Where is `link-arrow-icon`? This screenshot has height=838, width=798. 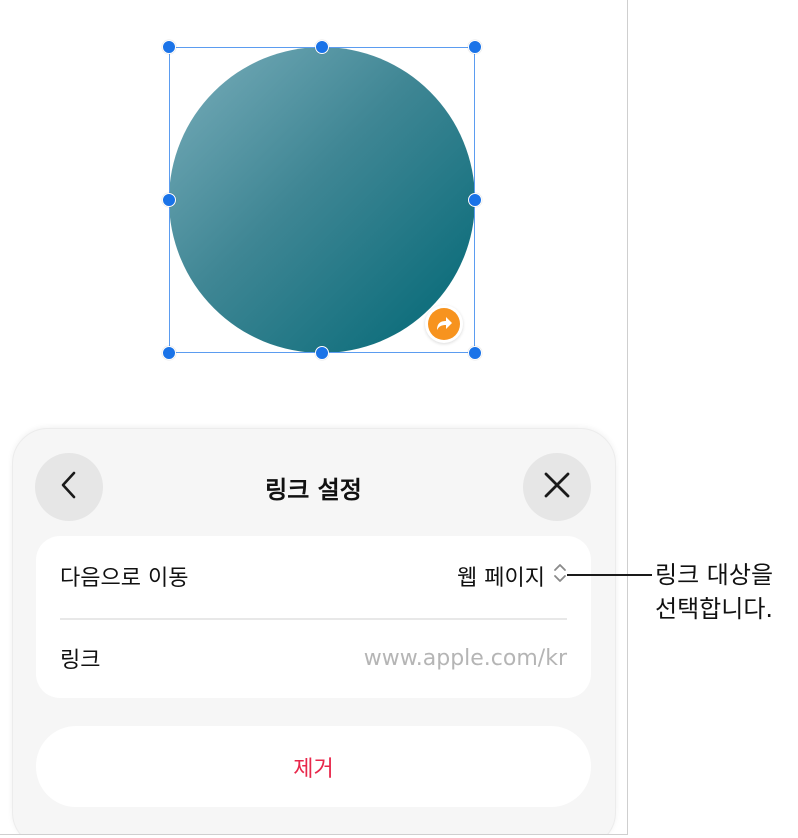
link-arrow-icon is located at coordinates (444, 324).